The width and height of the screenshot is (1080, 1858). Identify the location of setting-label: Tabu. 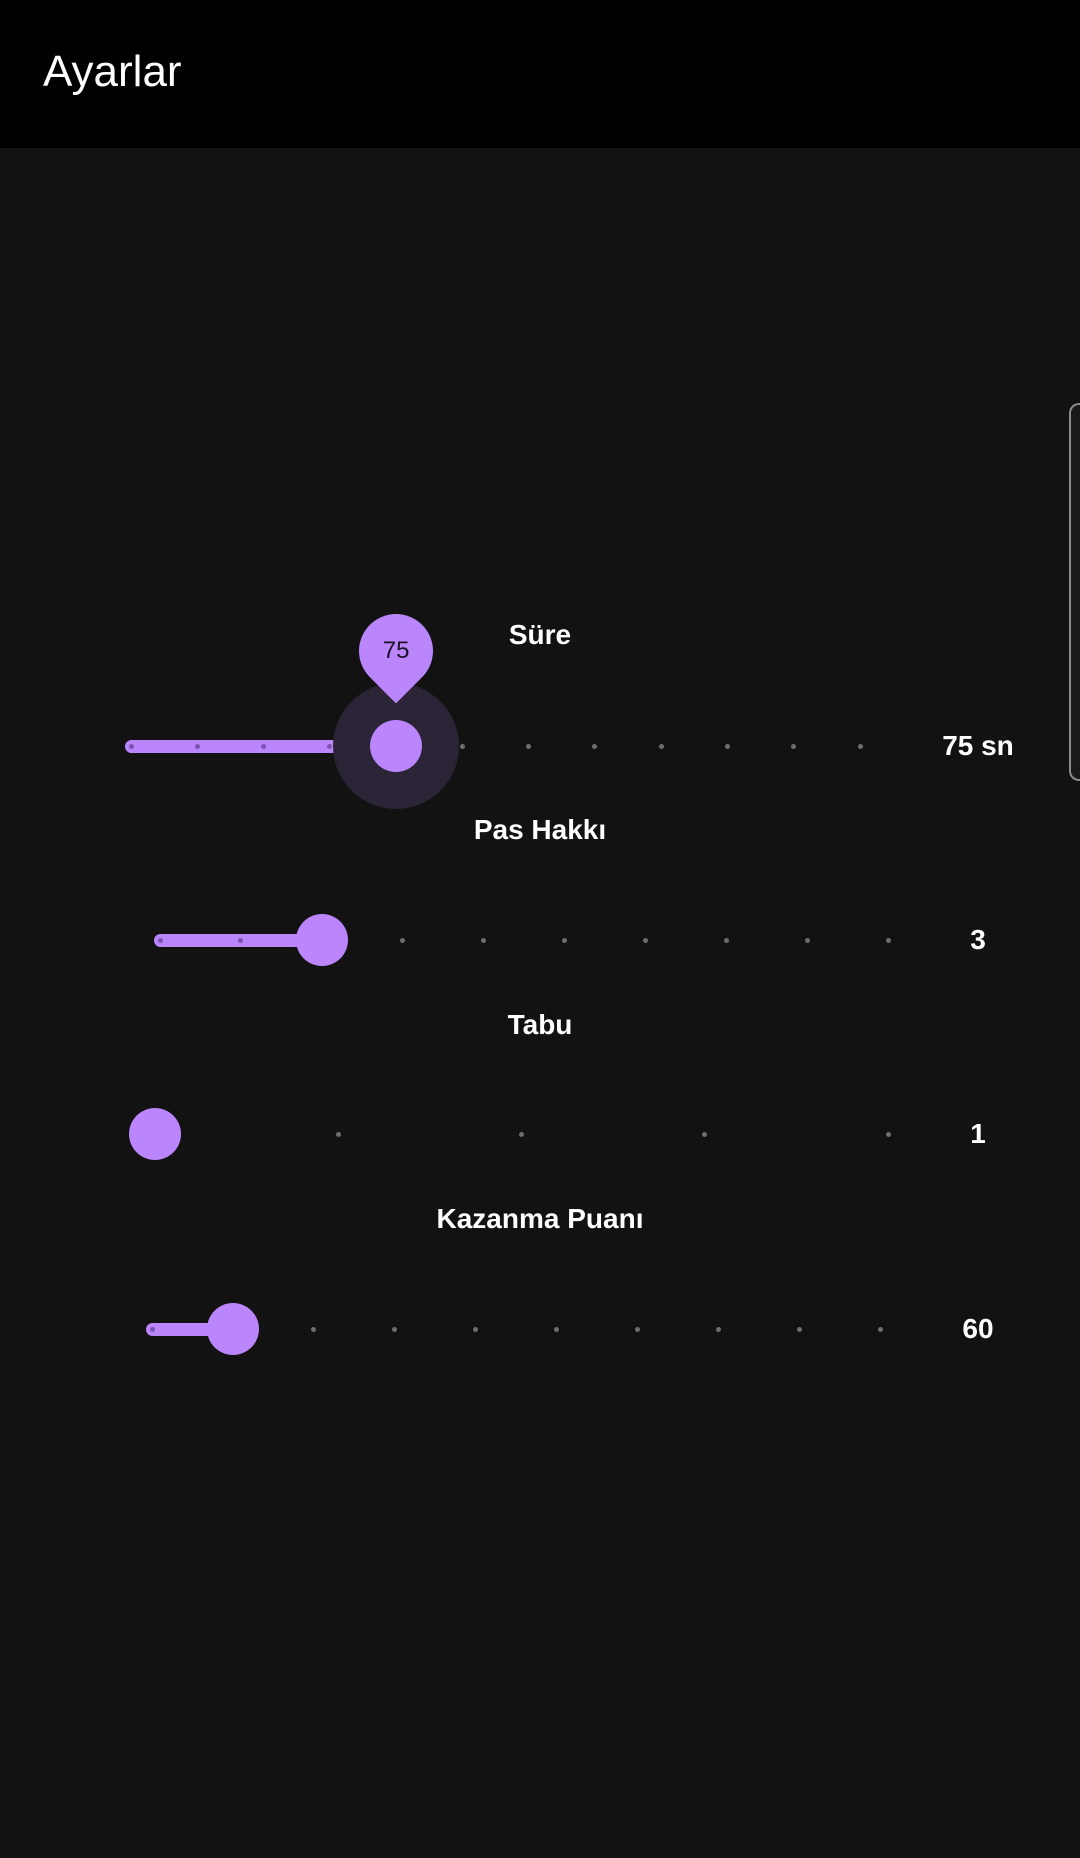
(540, 1024).